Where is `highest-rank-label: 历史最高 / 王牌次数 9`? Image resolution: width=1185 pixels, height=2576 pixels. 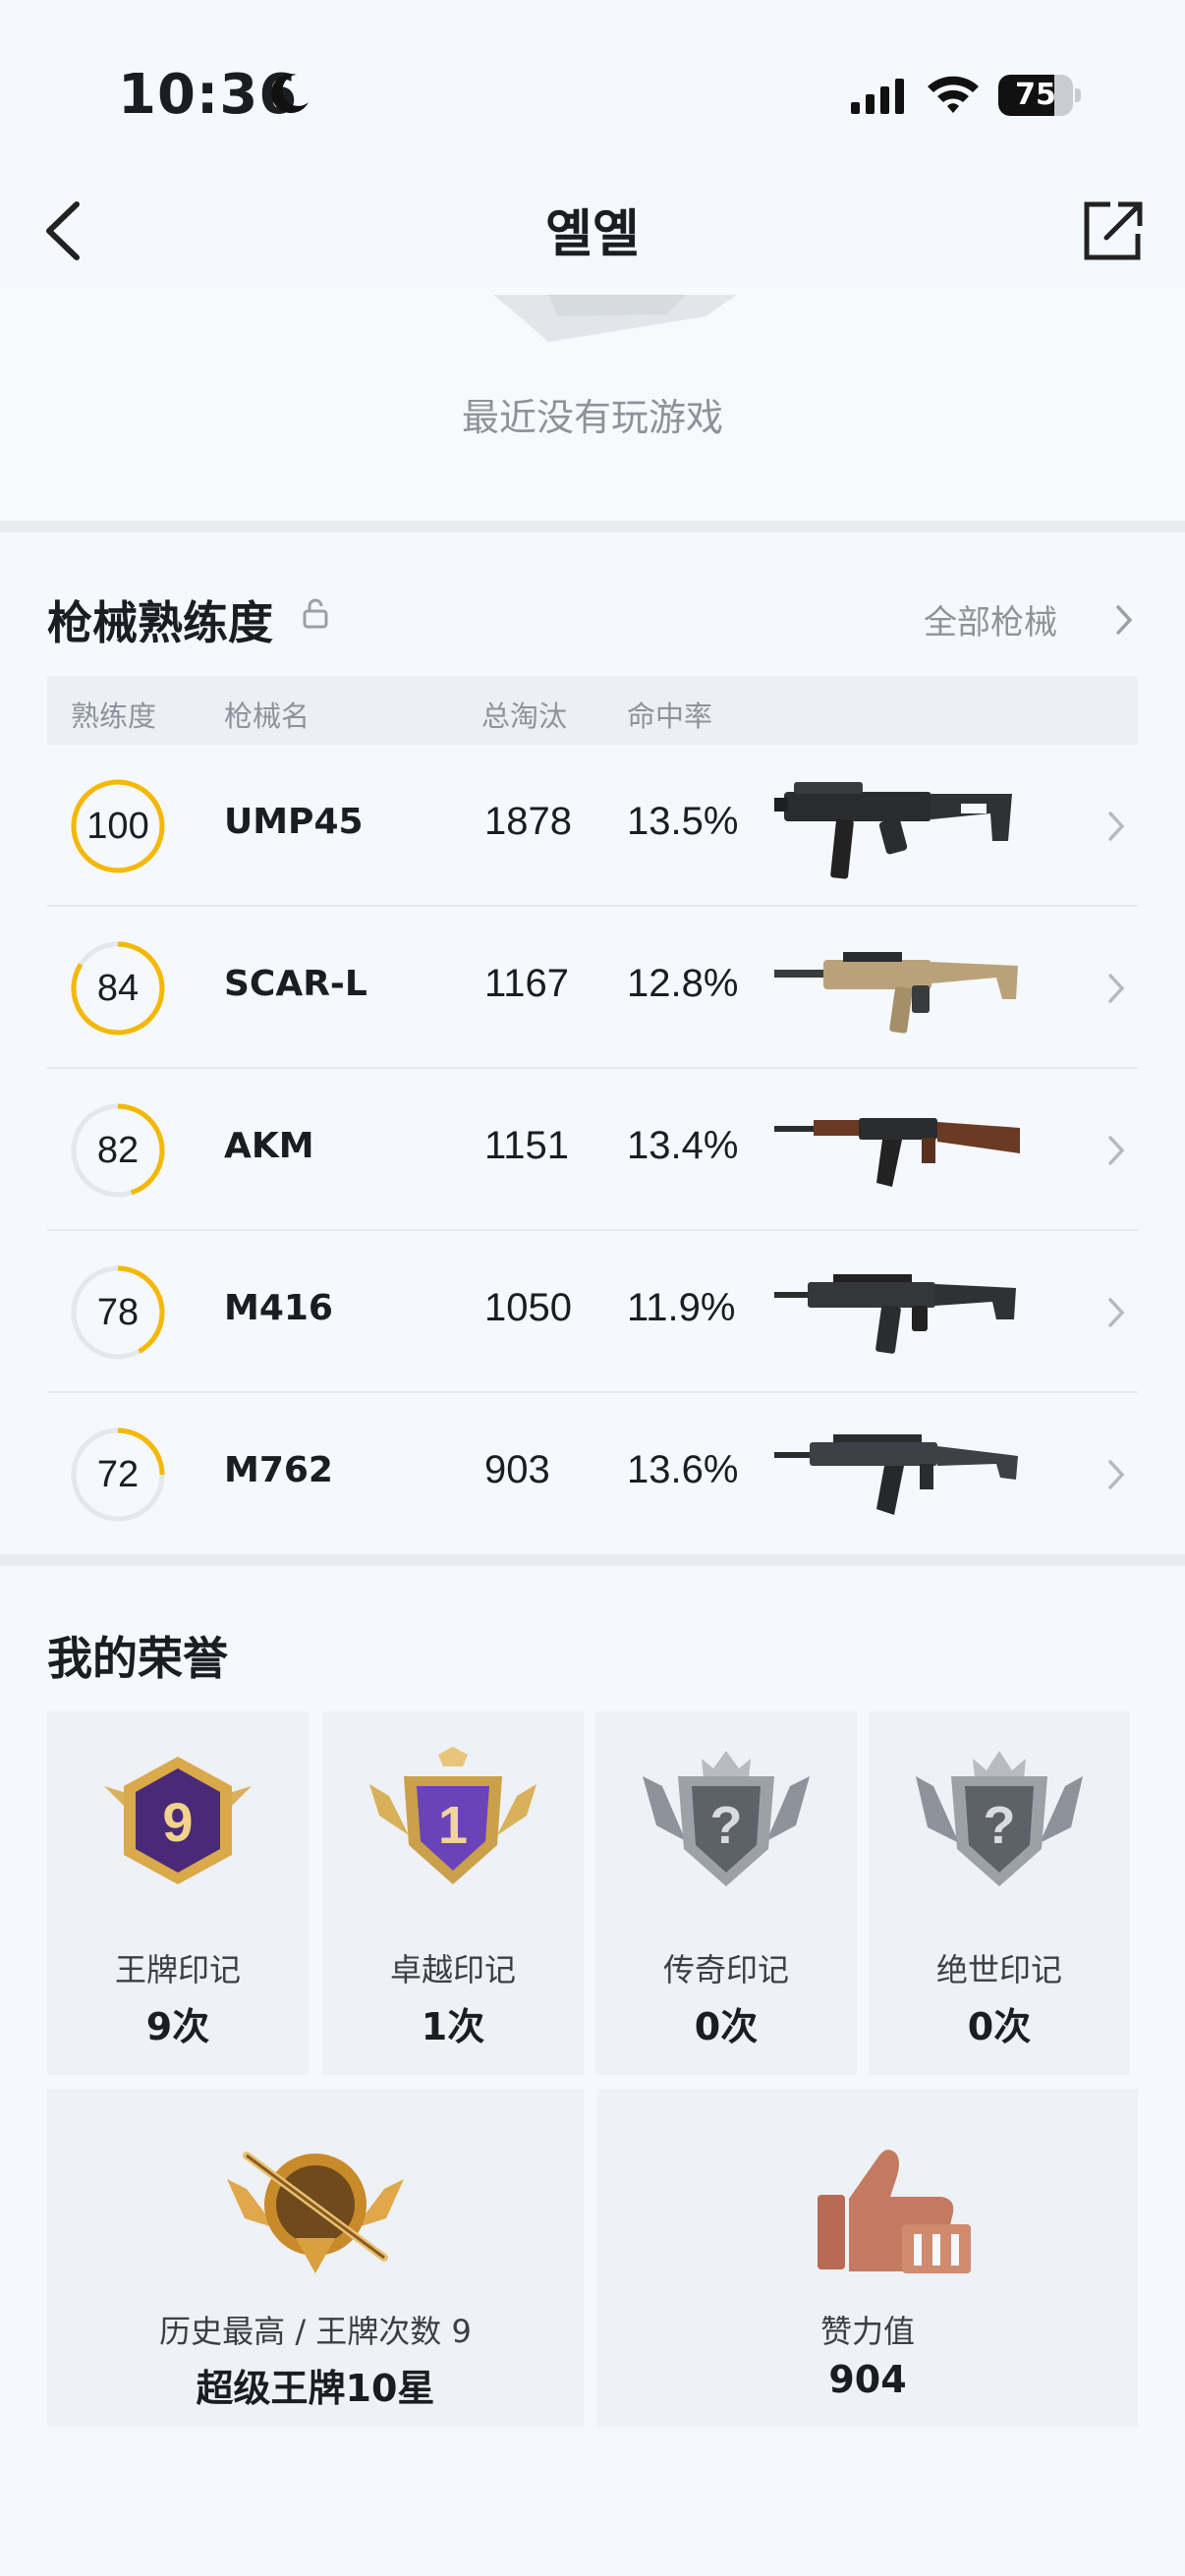 highest-rank-label: 历史最高 / 王牌次数 9 is located at coordinates (316, 2331).